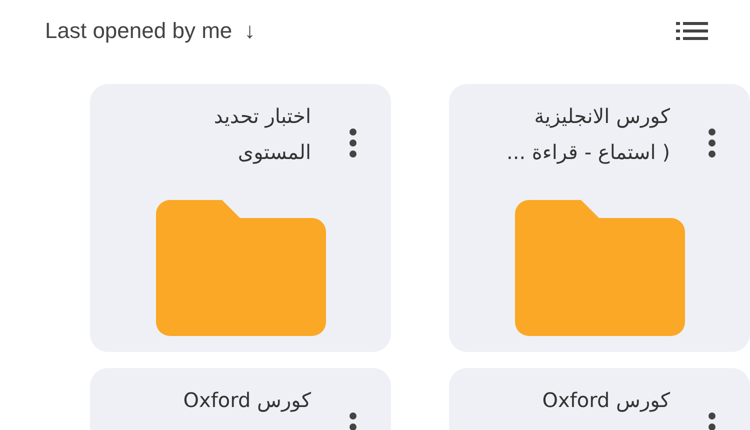 This screenshot has height=430, width=750. Describe the element at coordinates (692, 31) in the screenshot. I see `list-view-icon` at that location.